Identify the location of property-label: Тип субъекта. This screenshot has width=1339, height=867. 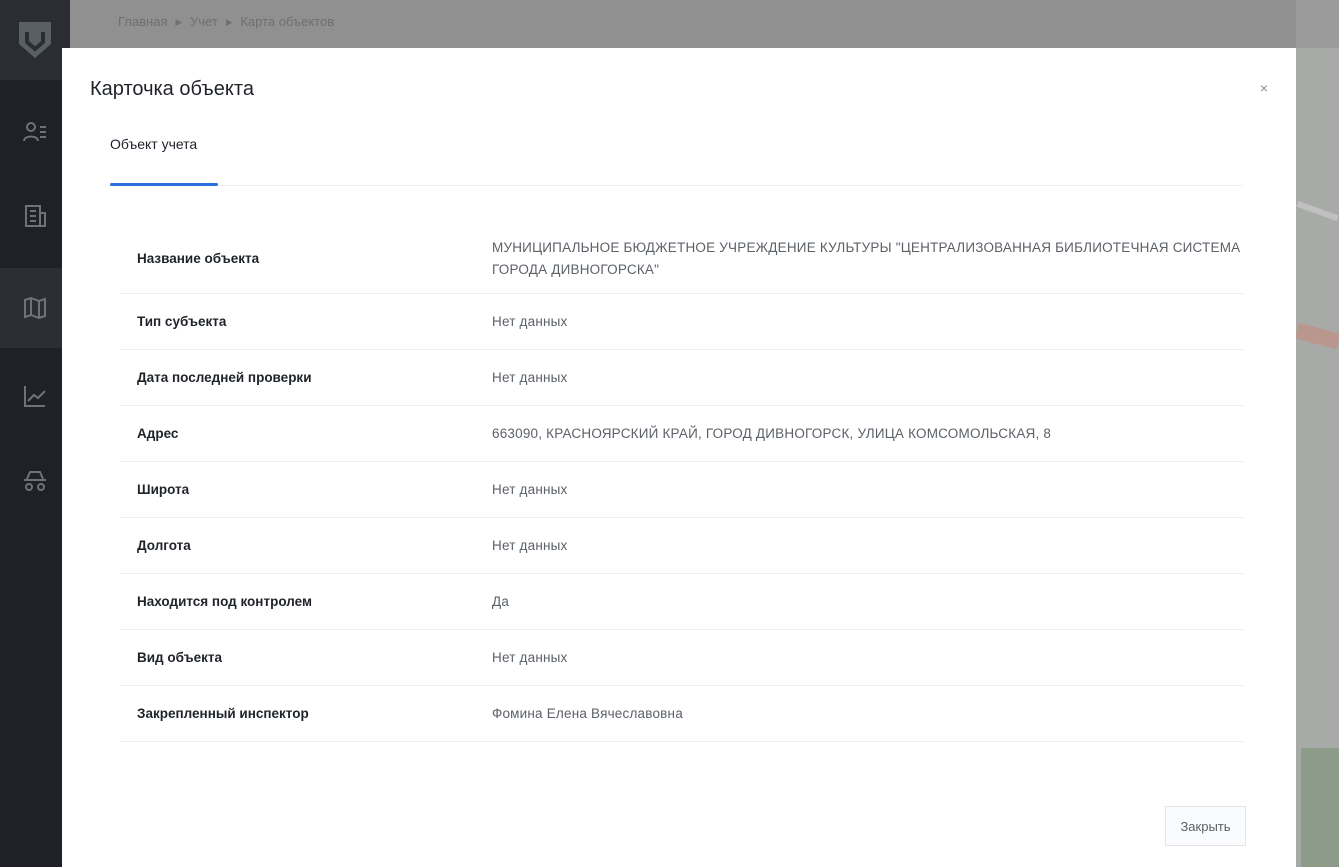
(182, 321).